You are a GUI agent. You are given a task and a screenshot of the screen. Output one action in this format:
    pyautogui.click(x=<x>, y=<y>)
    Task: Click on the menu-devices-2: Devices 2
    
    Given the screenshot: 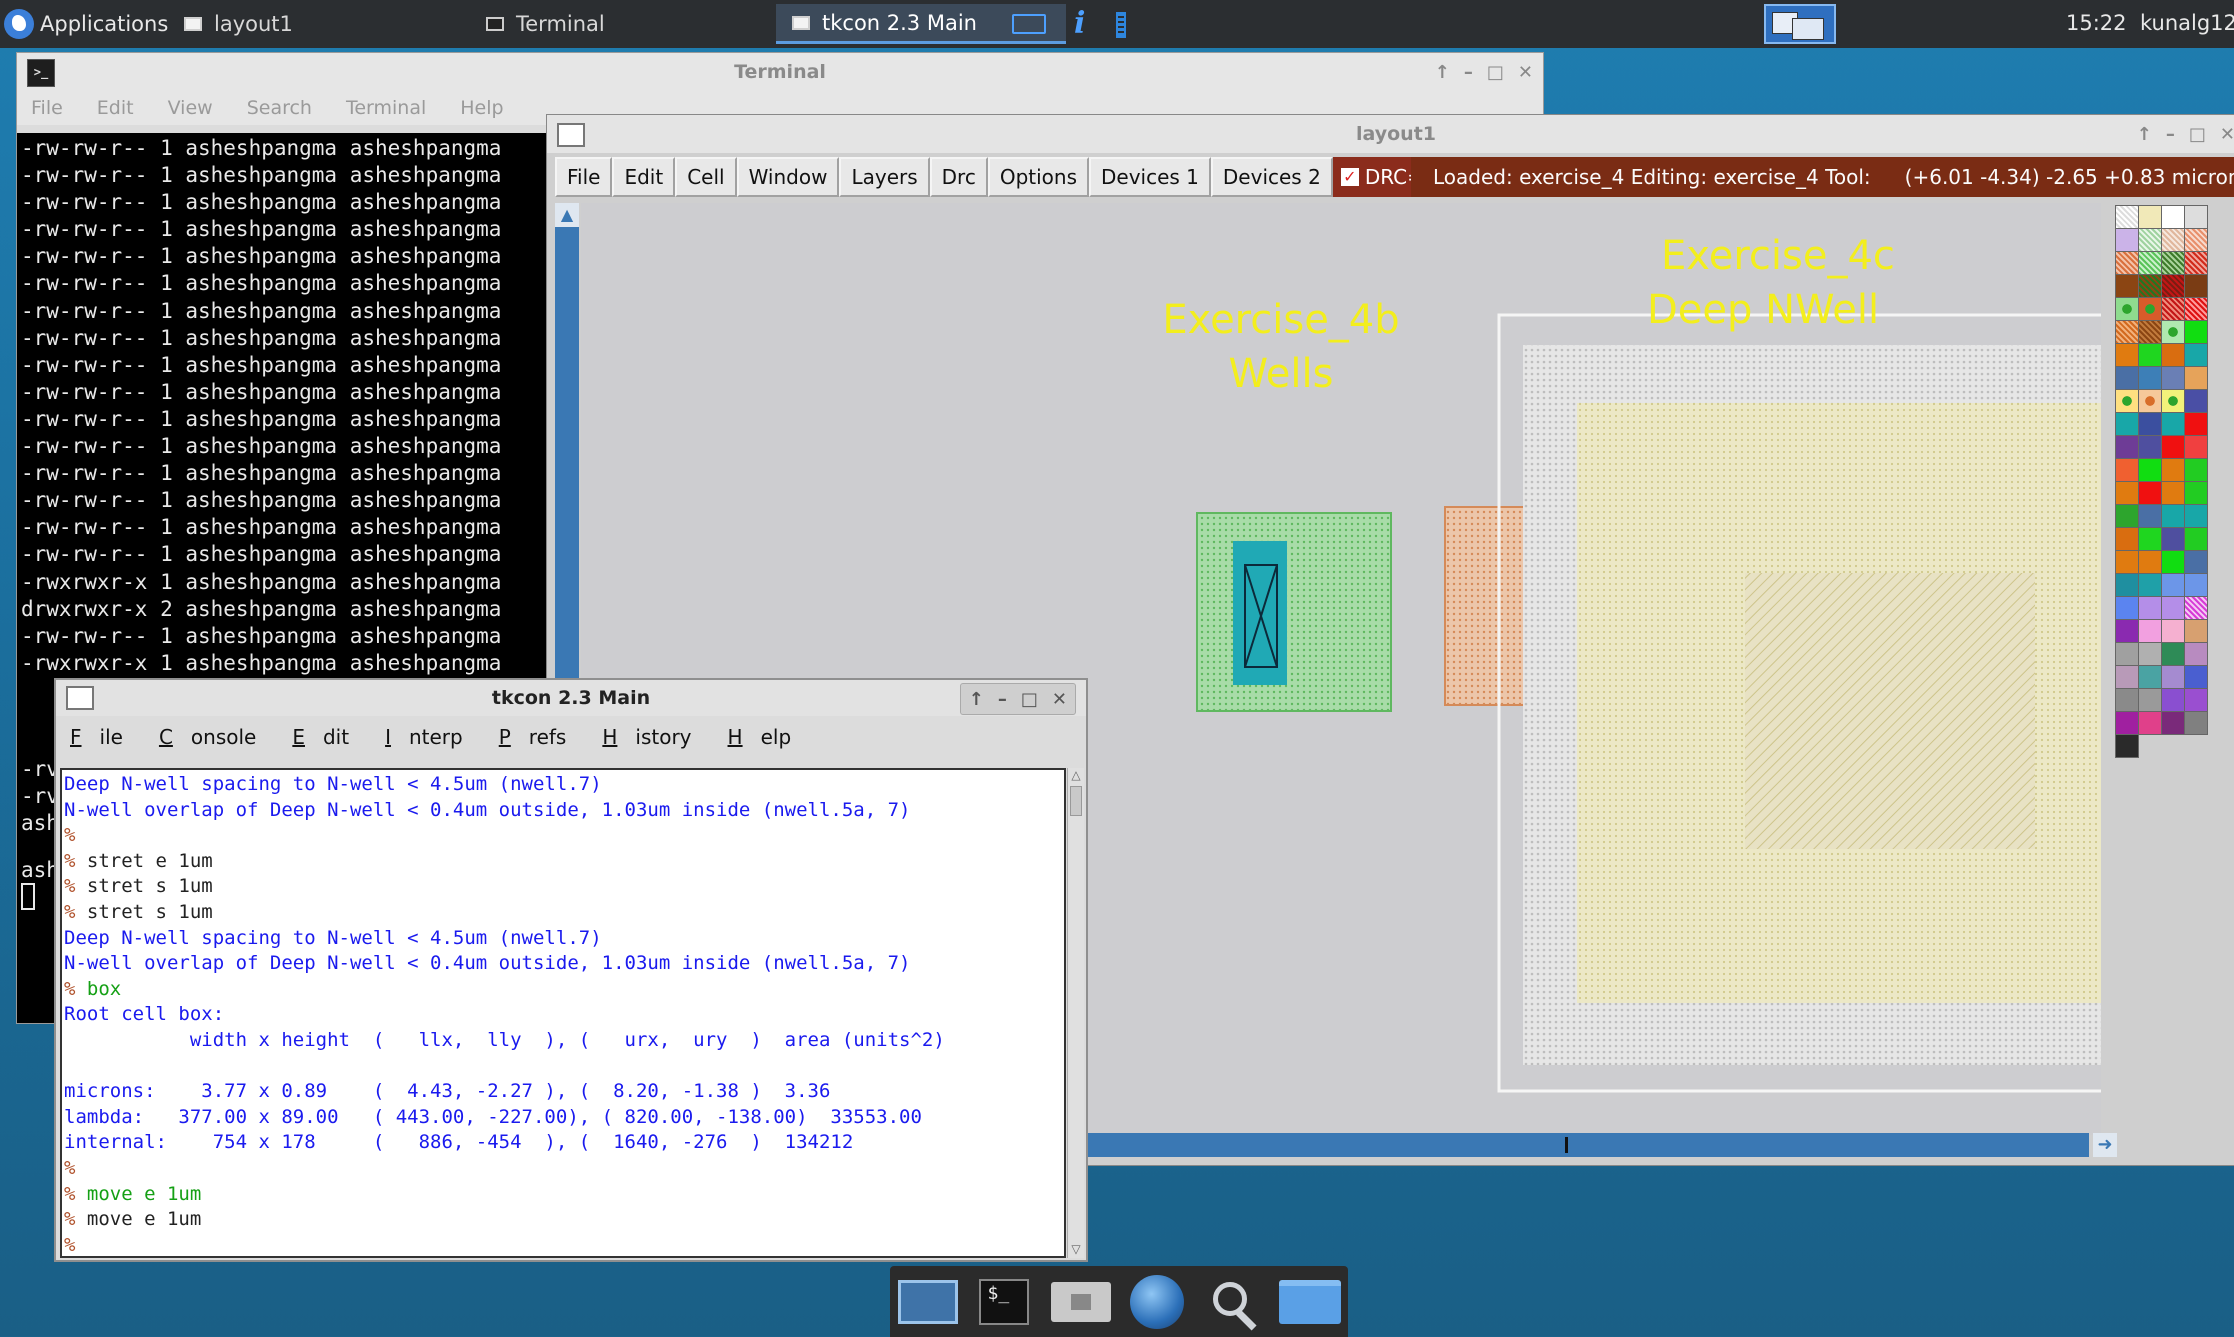 What is the action you would take?
    pyautogui.click(x=1271, y=177)
    